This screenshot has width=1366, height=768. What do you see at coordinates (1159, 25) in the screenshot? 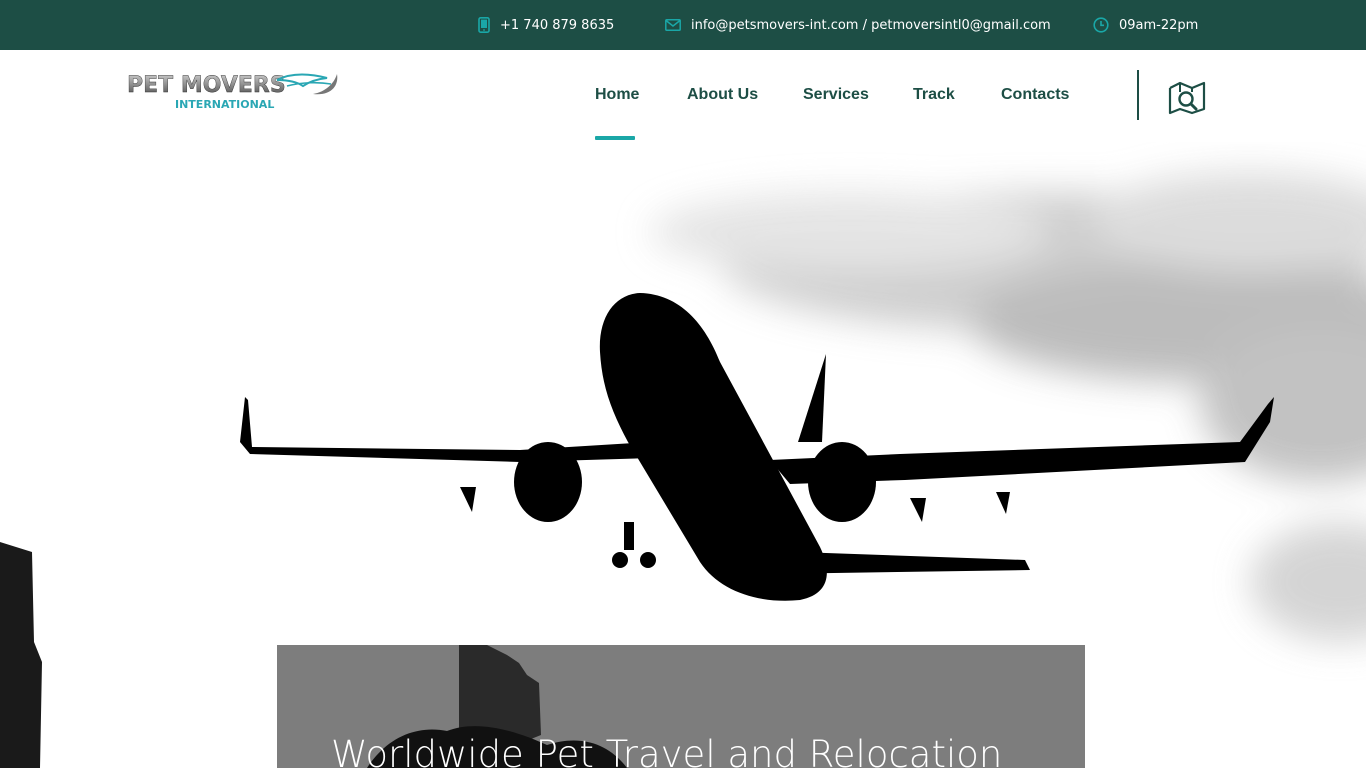
I see `hours-text: 09am-22pm` at bounding box center [1159, 25].